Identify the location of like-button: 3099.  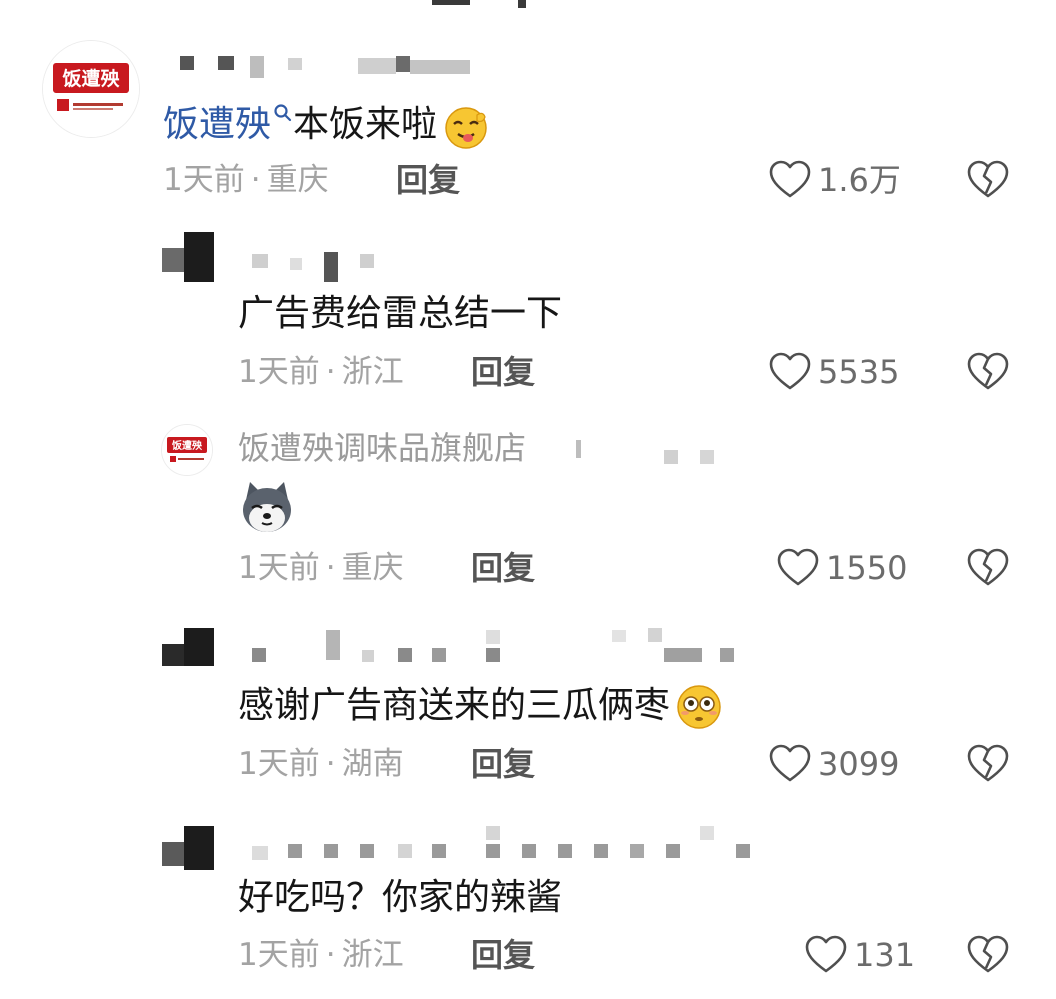
(833, 764).